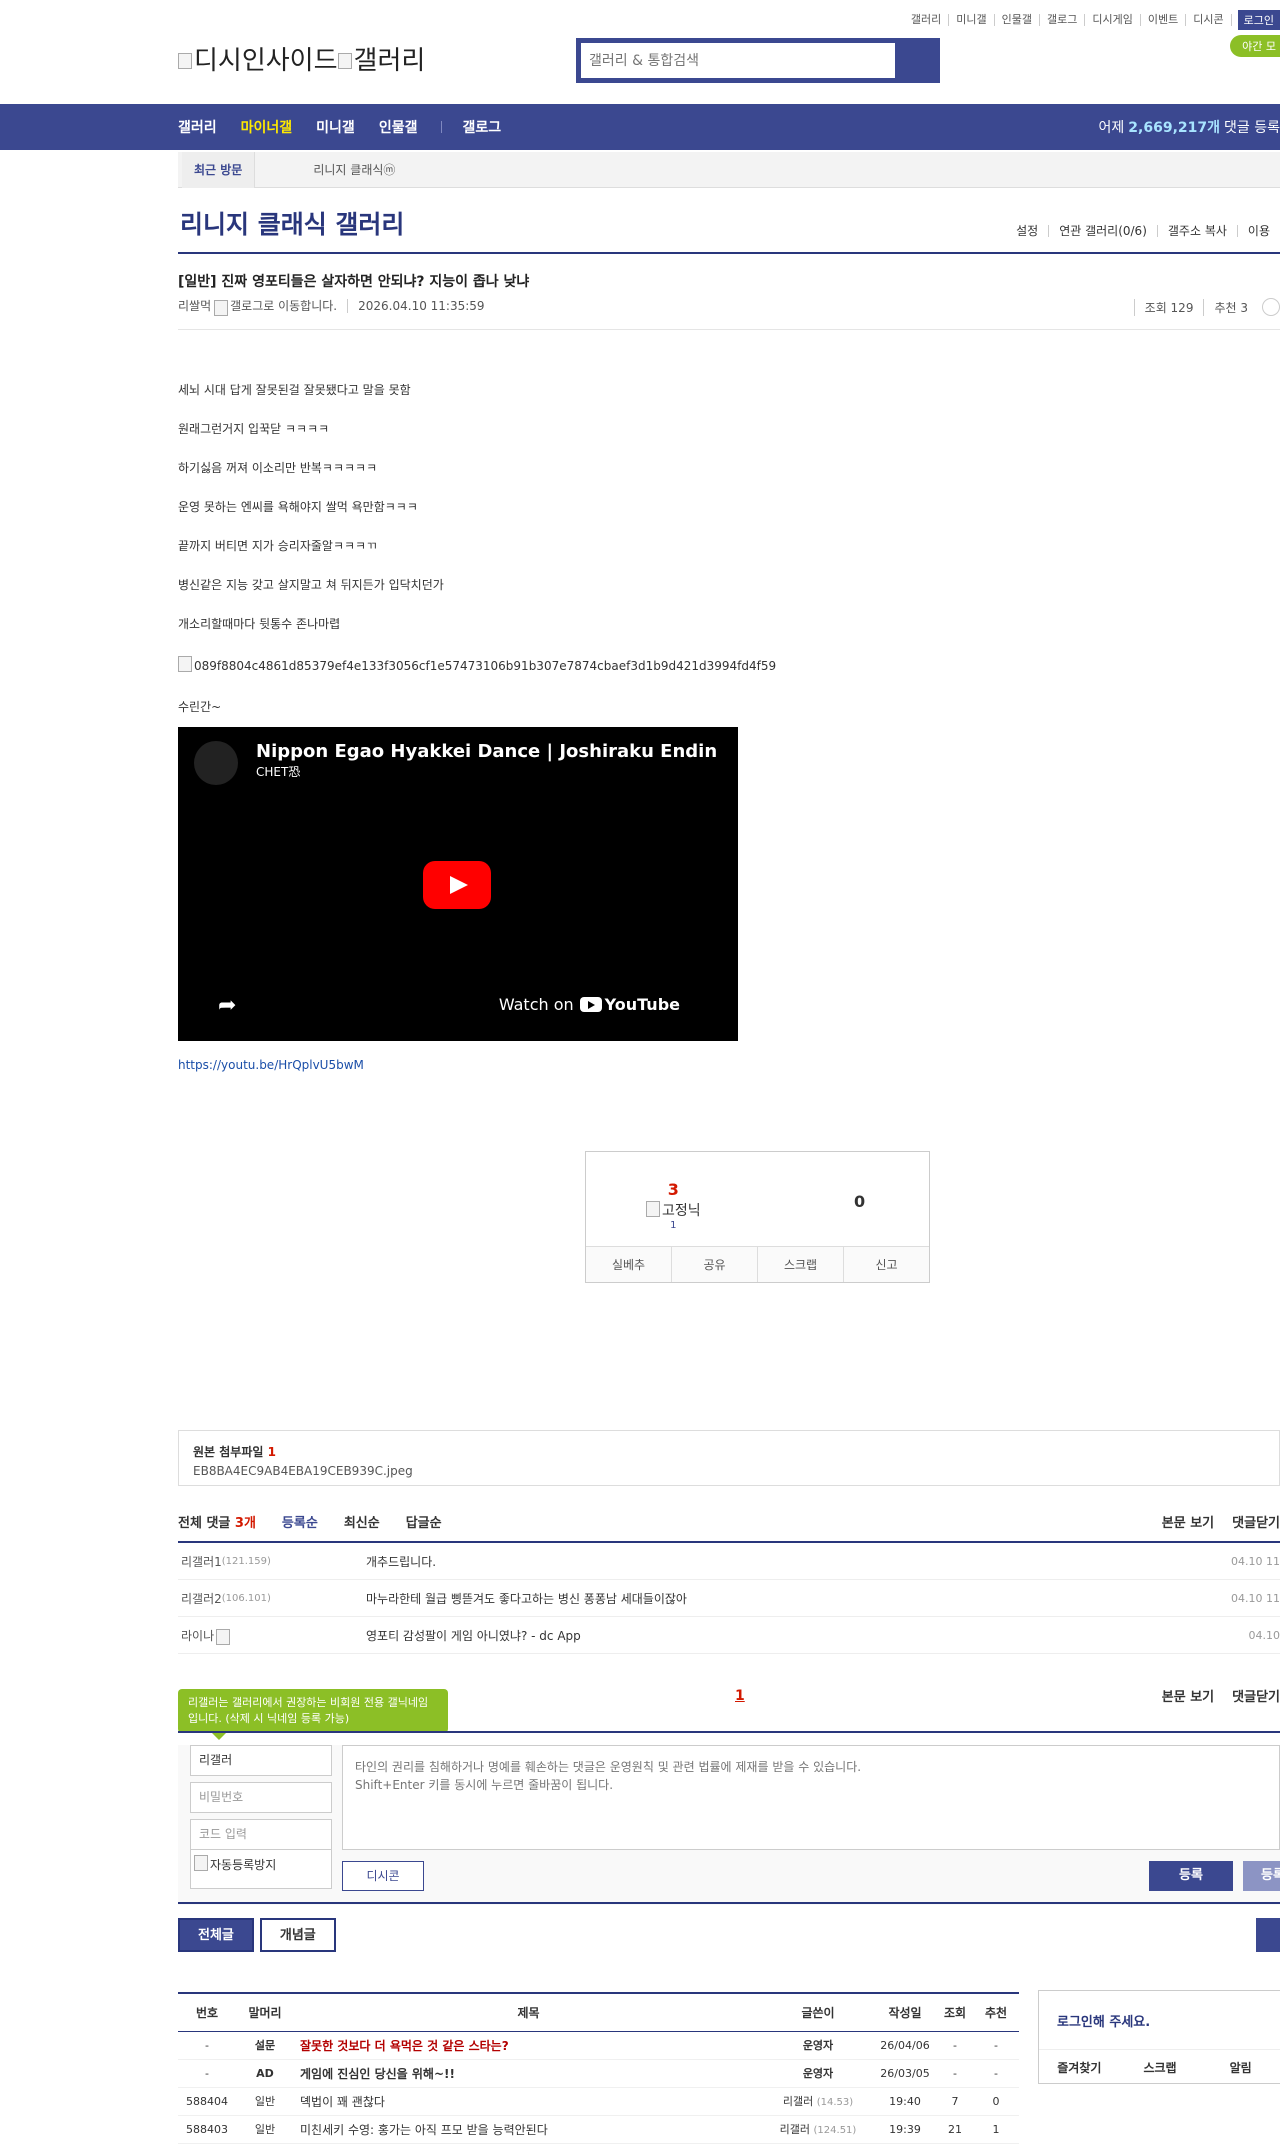 Image resolution: width=1280 pixels, height=2152 pixels. What do you see at coordinates (198, 1635) in the screenshot?
I see `comment-nick-text: 라이나` at bounding box center [198, 1635].